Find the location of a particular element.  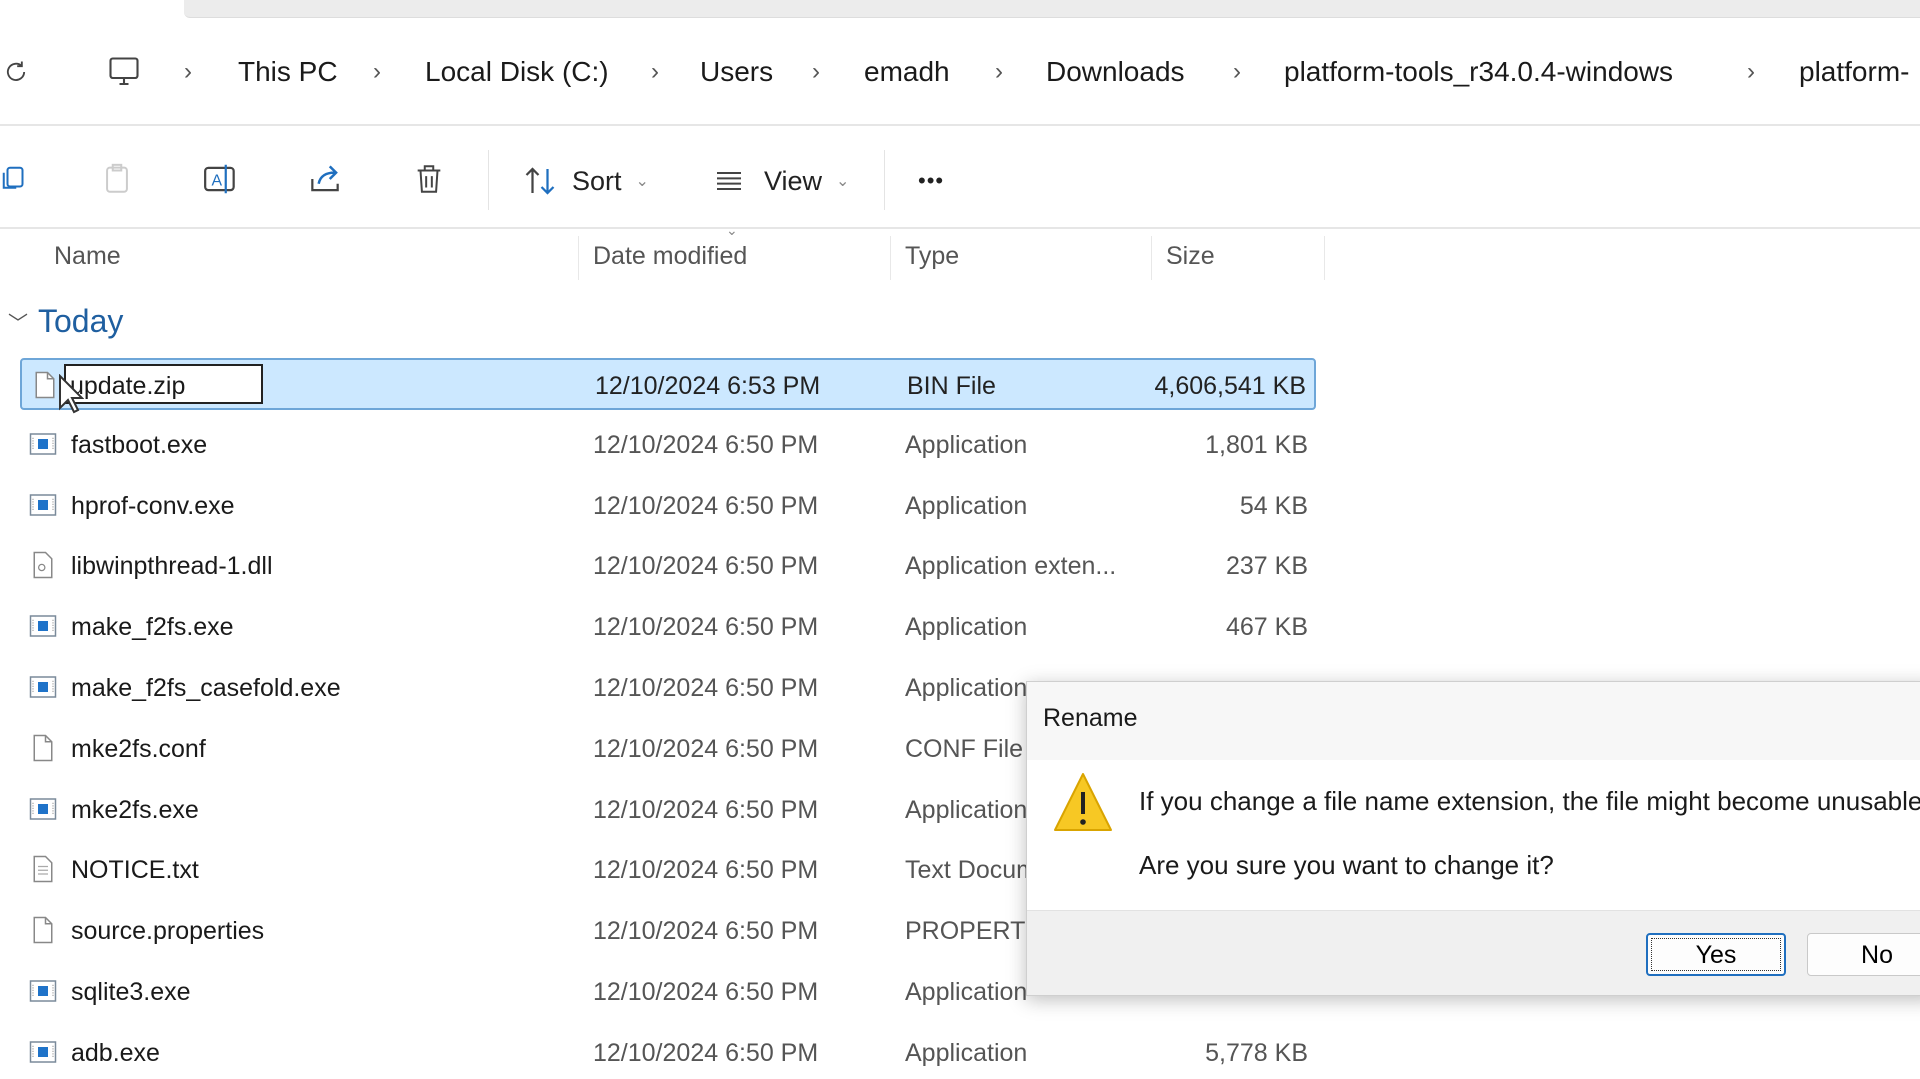

group-header-today: ﹀ Today is located at coordinates (65, 321).